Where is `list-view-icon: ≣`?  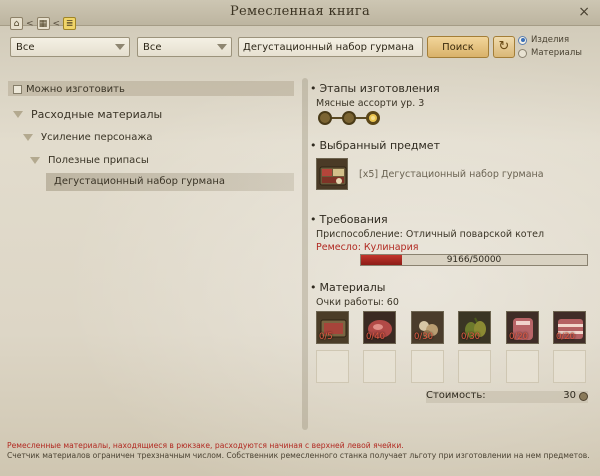 list-view-icon: ≣ is located at coordinates (70, 23).